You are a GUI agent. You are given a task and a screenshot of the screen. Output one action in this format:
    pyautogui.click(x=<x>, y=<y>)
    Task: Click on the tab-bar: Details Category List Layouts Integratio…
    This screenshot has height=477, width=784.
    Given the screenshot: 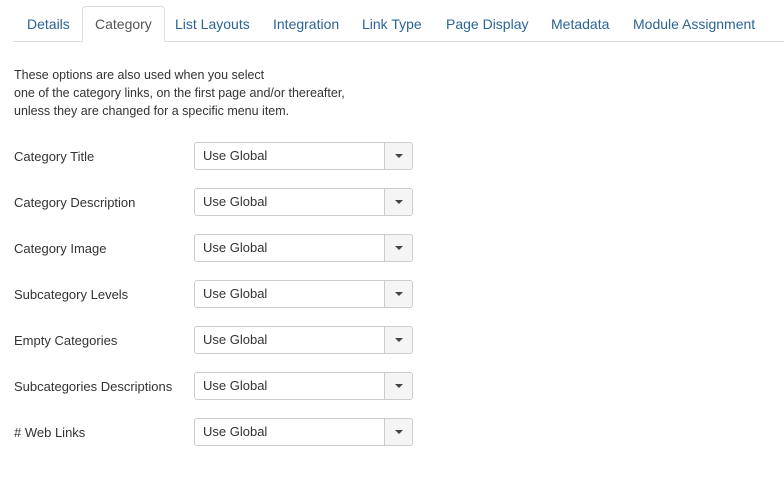 What is the action you would take?
    pyautogui.click(x=398, y=24)
    